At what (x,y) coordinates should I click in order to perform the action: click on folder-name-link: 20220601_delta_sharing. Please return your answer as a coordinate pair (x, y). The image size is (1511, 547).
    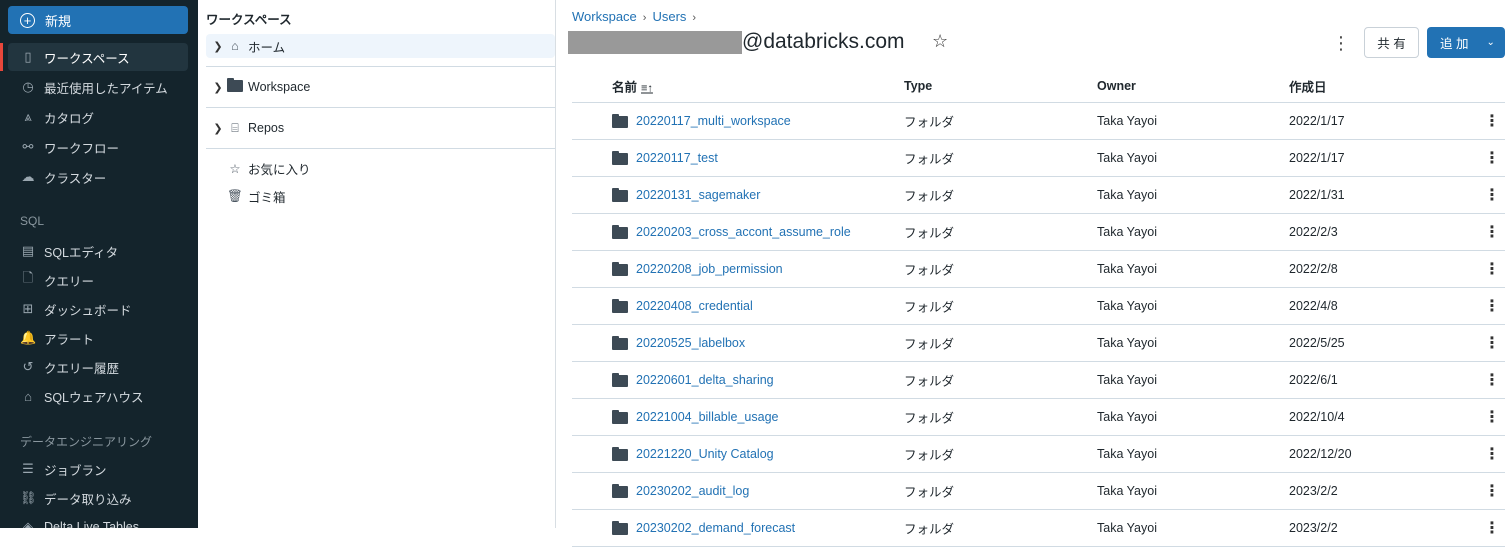
    Looking at the image, I should click on (705, 380).